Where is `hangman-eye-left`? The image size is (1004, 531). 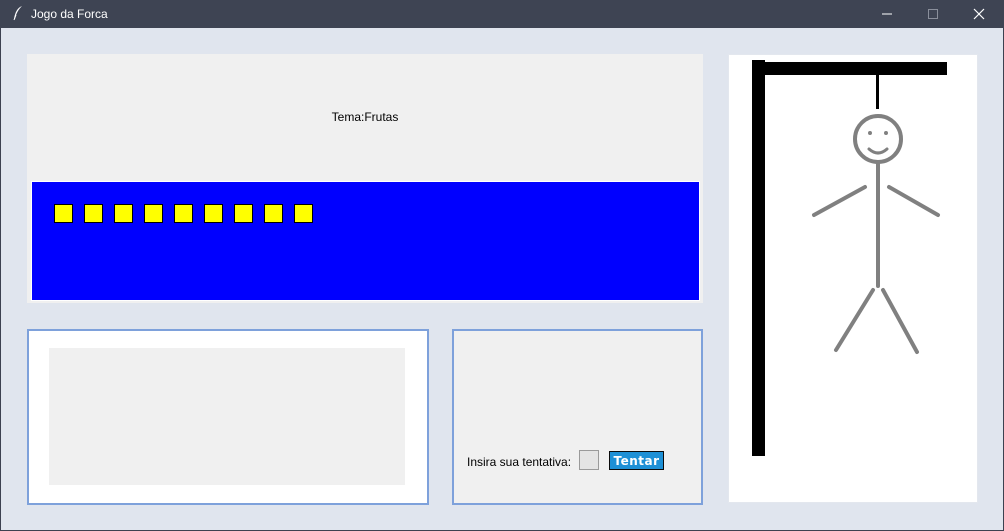 hangman-eye-left is located at coordinates (870, 133).